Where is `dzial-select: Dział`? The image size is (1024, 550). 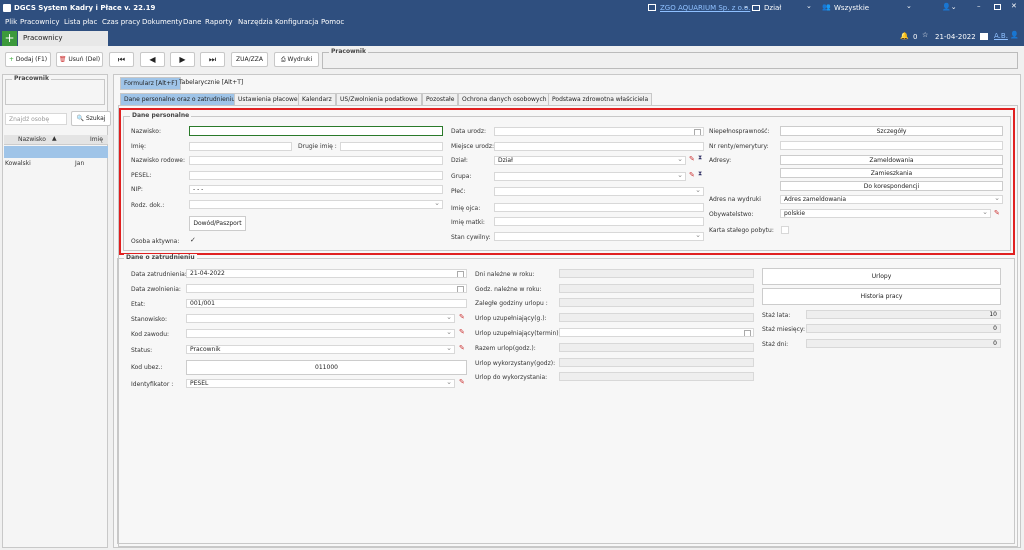 dzial-select: Dział is located at coordinates (590, 160).